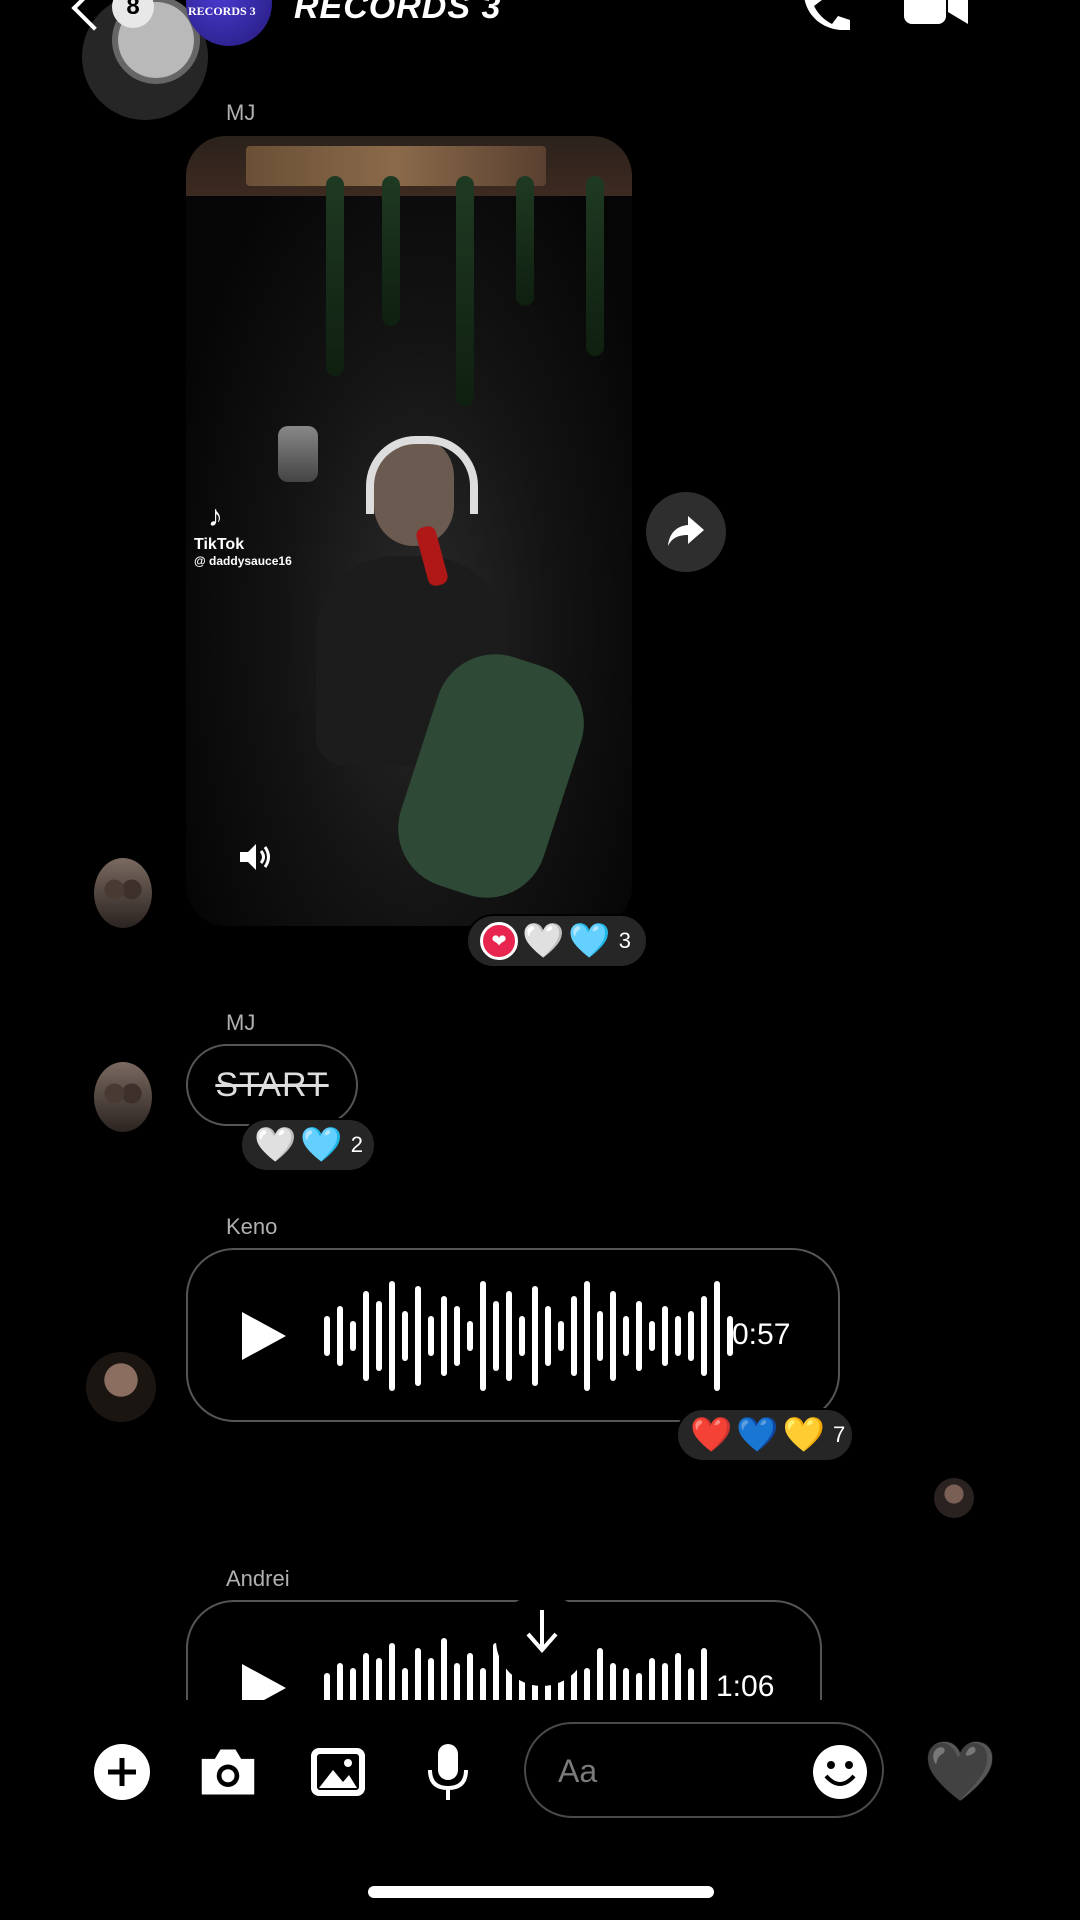 The height and width of the screenshot is (1920, 1080). What do you see at coordinates (936, 13) in the screenshot?
I see `video-call-icon` at bounding box center [936, 13].